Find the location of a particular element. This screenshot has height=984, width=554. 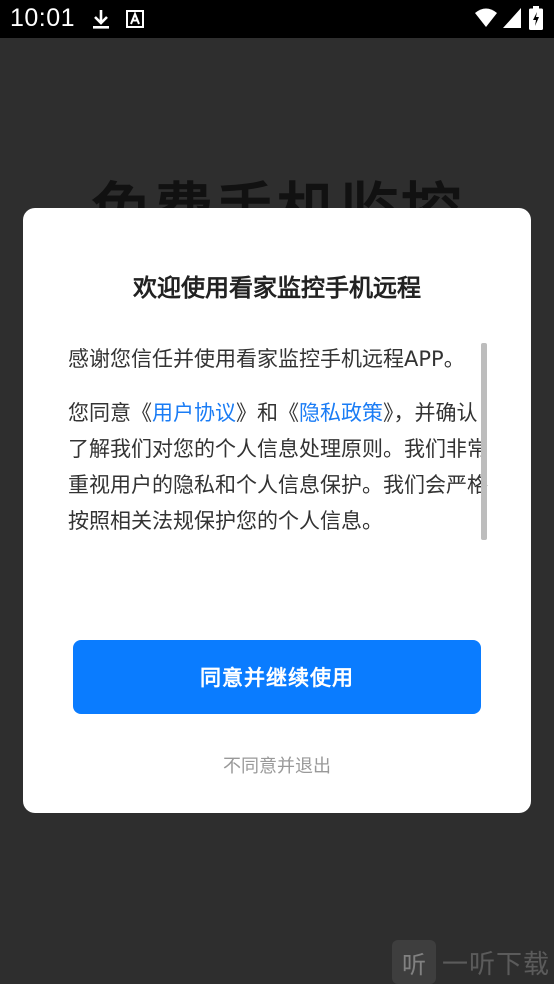

watermark: 听 一听下载 is located at coordinates (471, 962).